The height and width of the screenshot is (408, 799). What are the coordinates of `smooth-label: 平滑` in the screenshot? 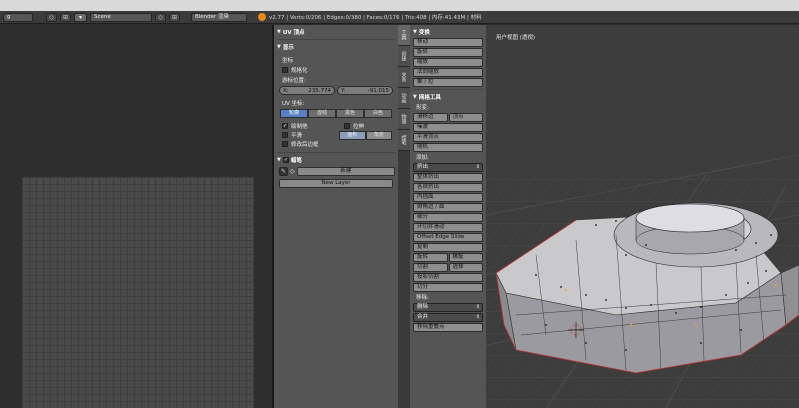 It's located at (297, 135).